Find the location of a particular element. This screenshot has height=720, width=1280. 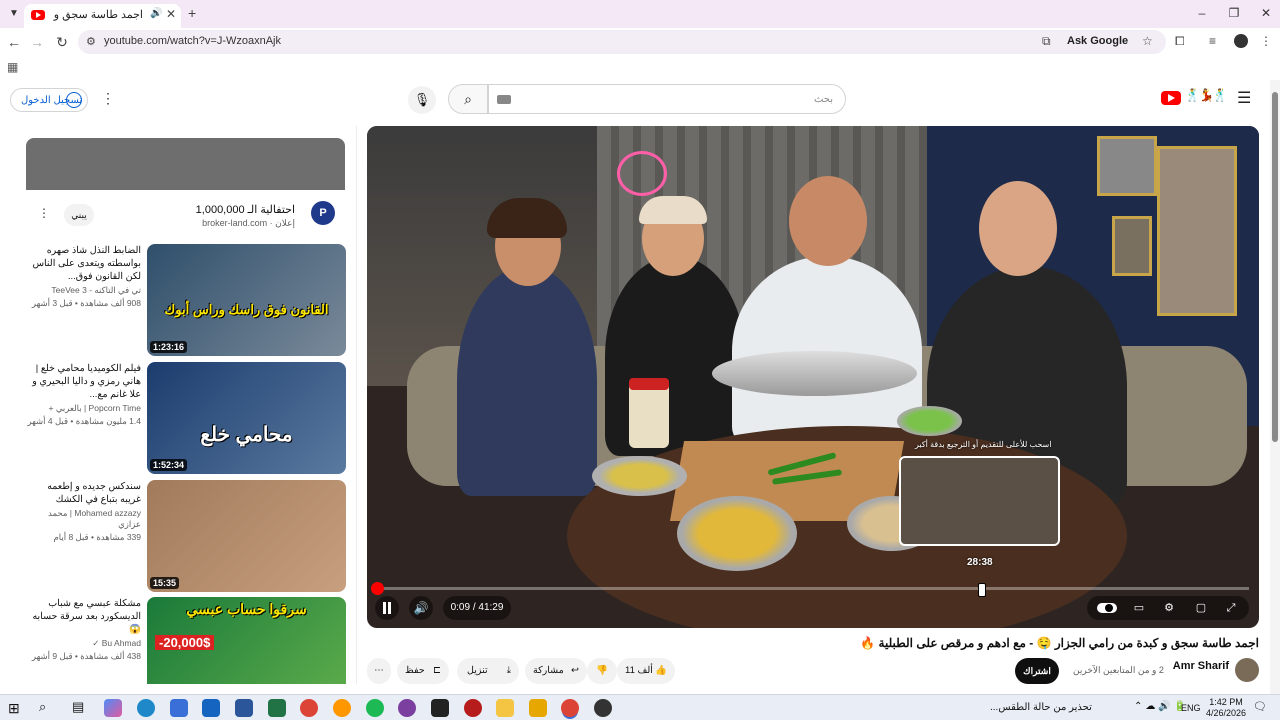

start-menu-icon: ⊞ is located at coordinates (14, 708).